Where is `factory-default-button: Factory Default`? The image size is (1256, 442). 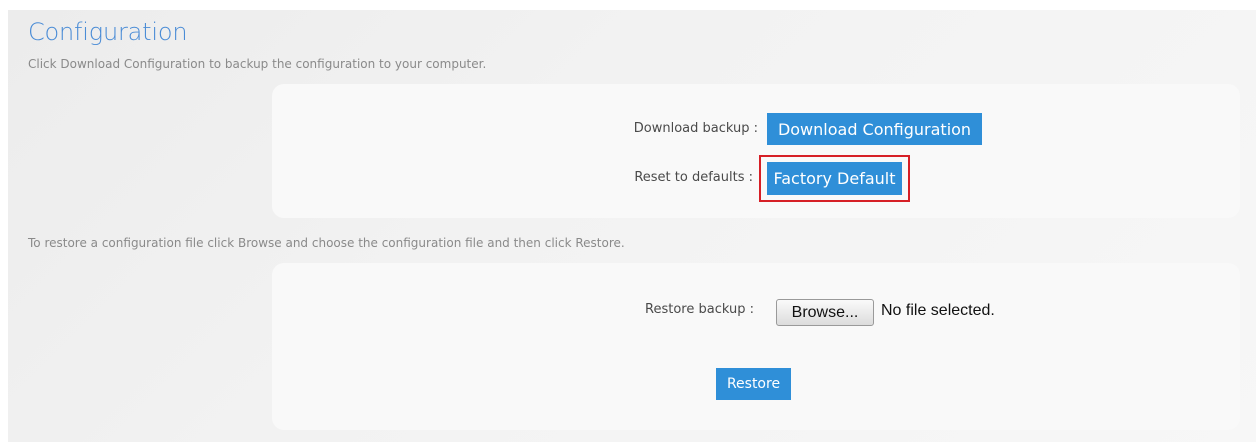
factory-default-button: Factory Default is located at coordinates (834, 178).